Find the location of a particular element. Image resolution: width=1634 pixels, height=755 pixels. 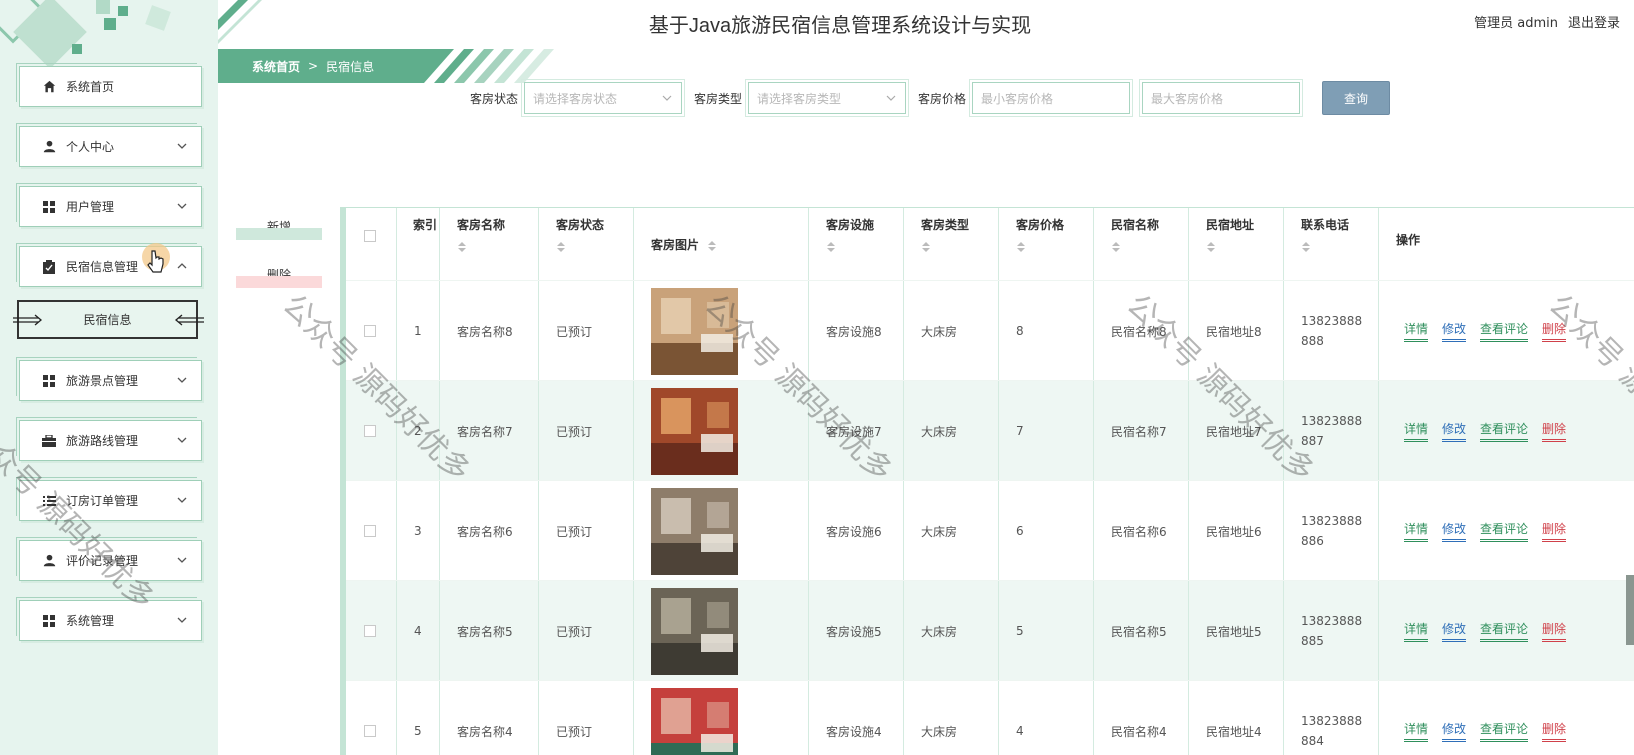

grid-icon is located at coordinates (49, 381).